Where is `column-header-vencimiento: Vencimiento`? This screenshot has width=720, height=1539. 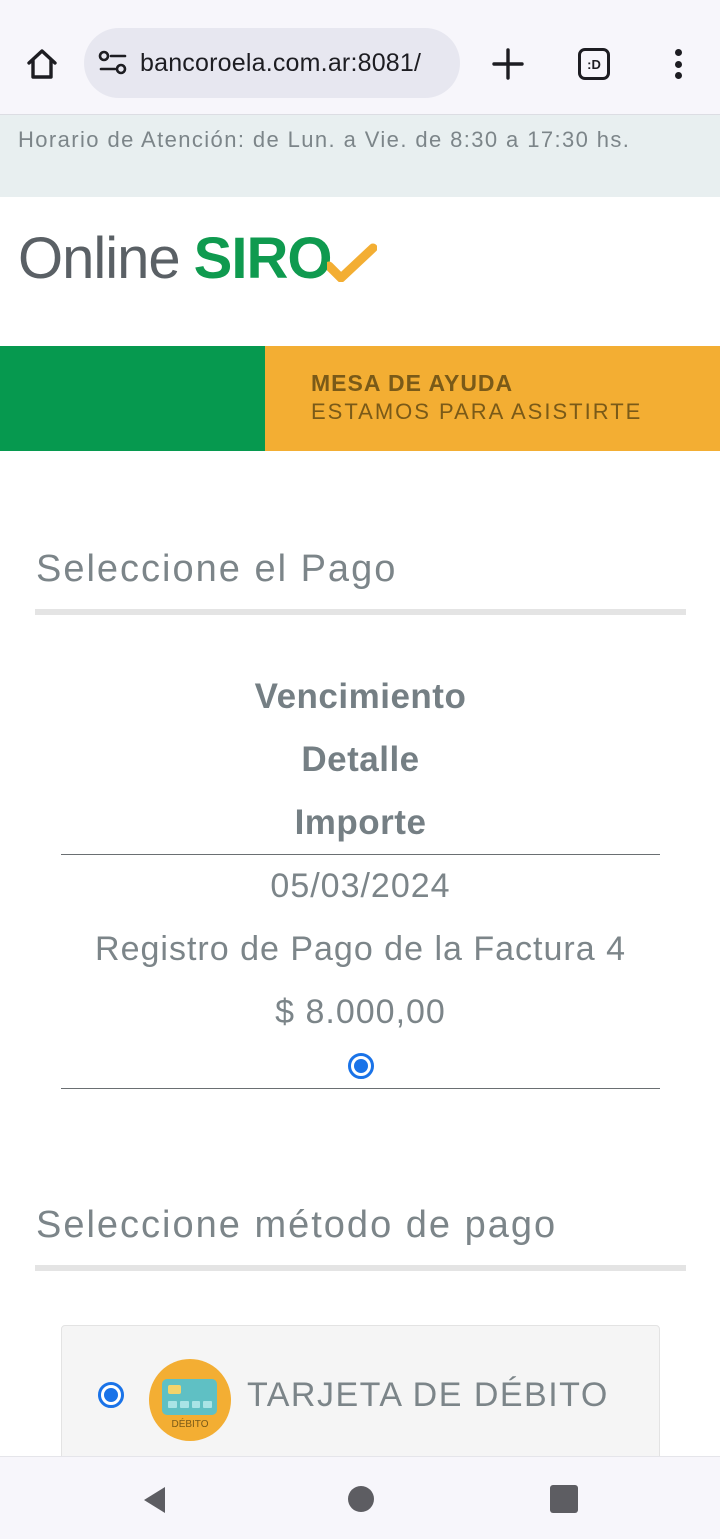
column-header-vencimiento: Vencimiento is located at coordinates (360, 696).